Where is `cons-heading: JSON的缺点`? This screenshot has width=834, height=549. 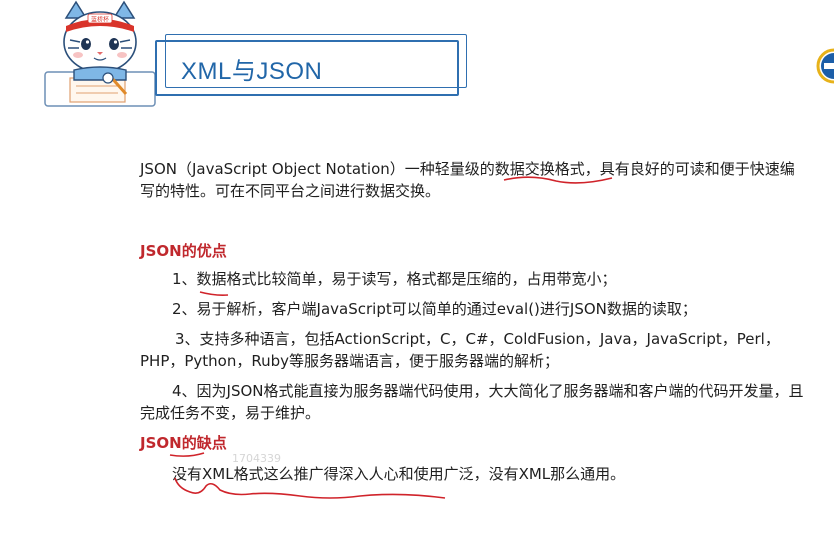 cons-heading: JSON的缺点 is located at coordinates (183, 443).